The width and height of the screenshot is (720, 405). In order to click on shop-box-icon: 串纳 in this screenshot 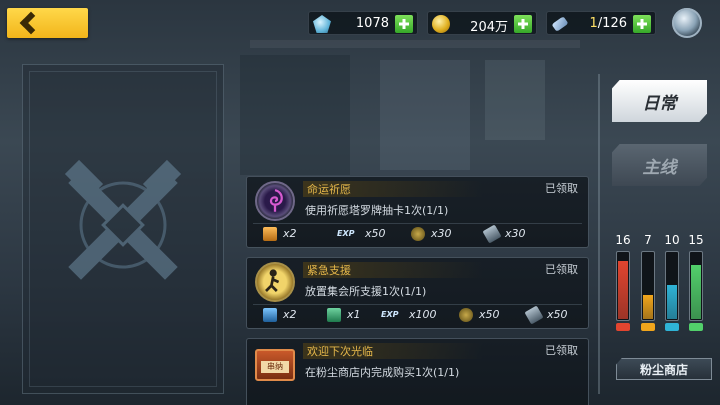, I will do `click(275, 365)`.